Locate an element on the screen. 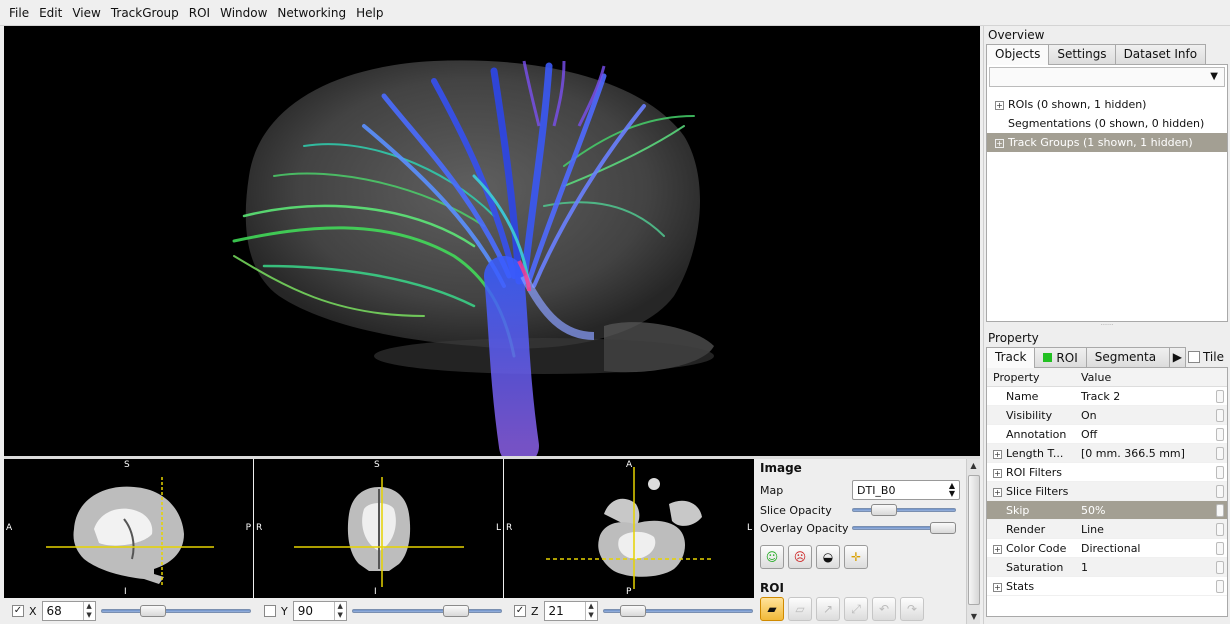  z-spin-arrows-icon: ▲ ▼ is located at coordinates (590, 611).